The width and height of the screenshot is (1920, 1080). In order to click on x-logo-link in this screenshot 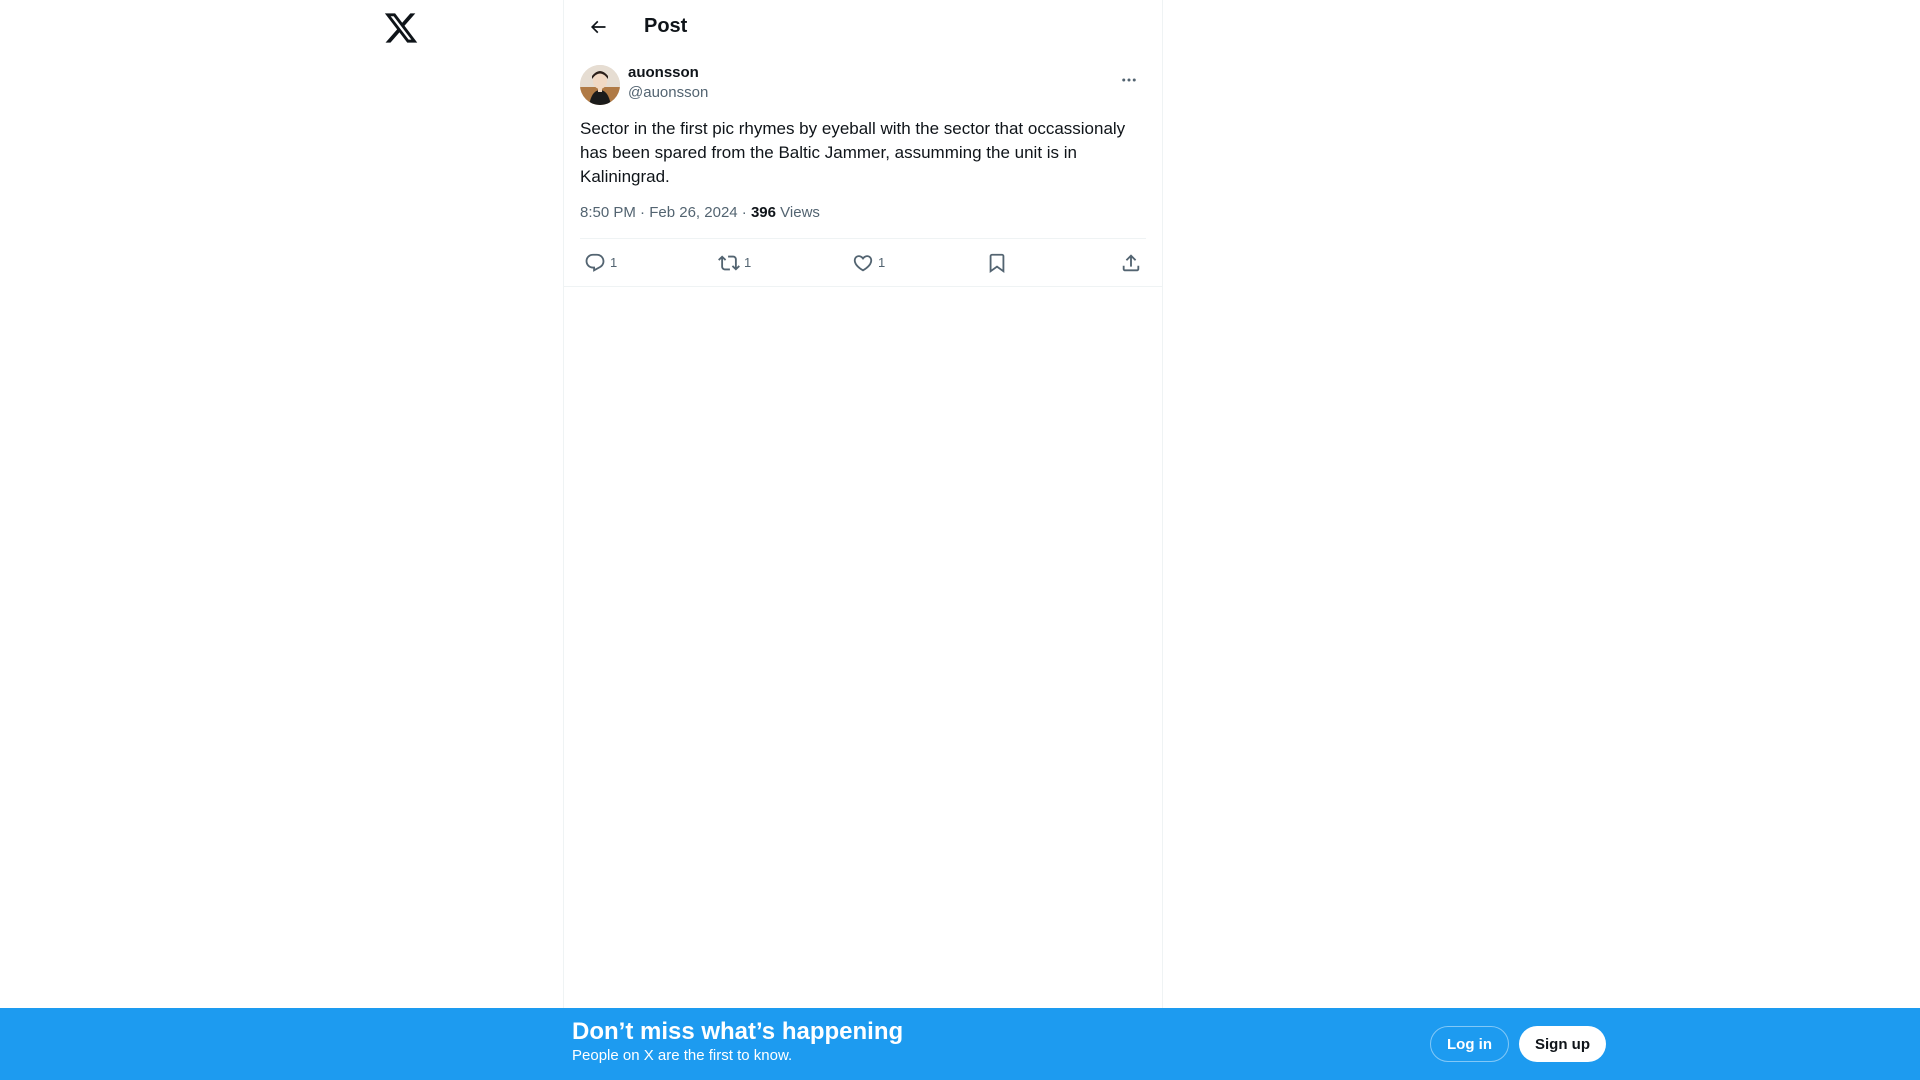, I will do `click(401, 28)`.